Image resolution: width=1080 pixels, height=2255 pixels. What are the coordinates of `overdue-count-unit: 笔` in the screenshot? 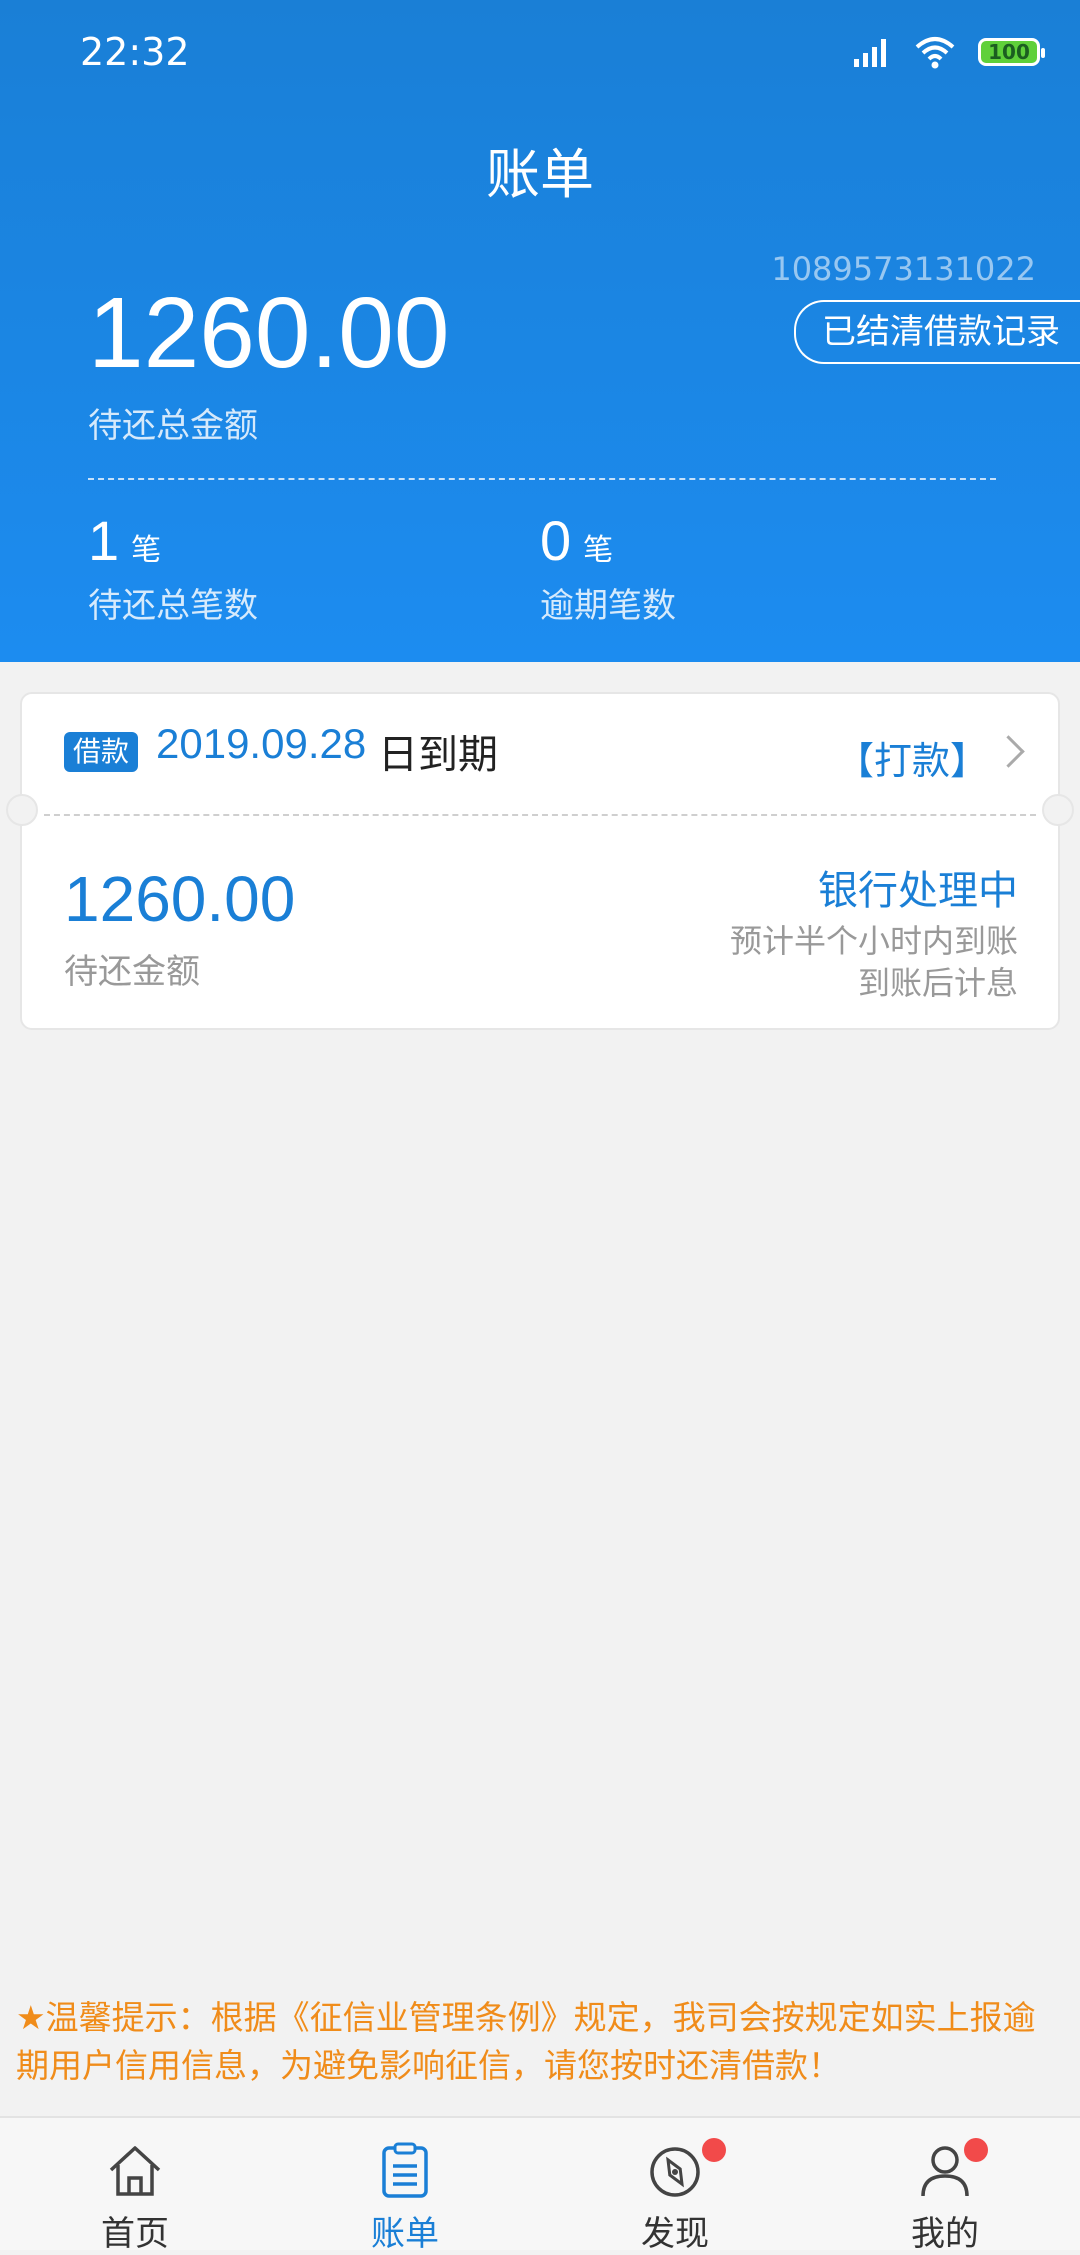 It's located at (598, 550).